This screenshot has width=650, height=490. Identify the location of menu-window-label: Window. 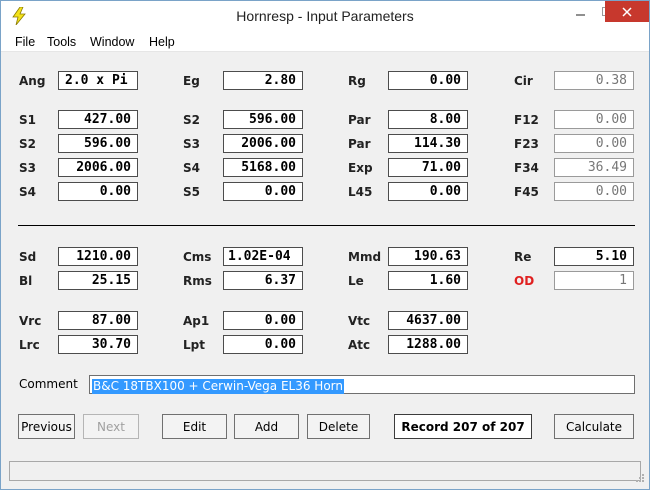
(112, 42).